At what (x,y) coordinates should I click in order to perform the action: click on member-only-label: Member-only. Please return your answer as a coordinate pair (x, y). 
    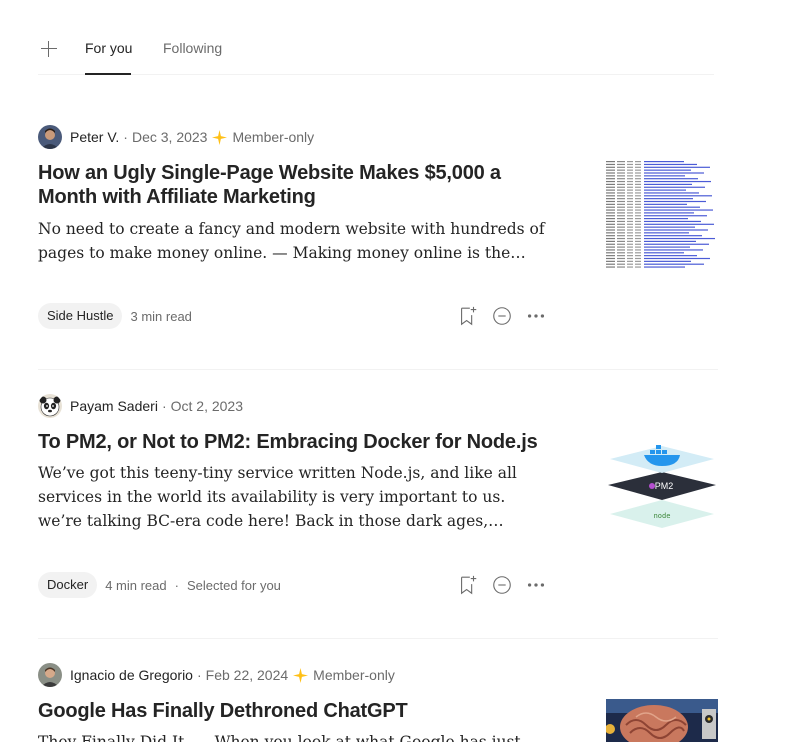
    Looking at the image, I should click on (354, 675).